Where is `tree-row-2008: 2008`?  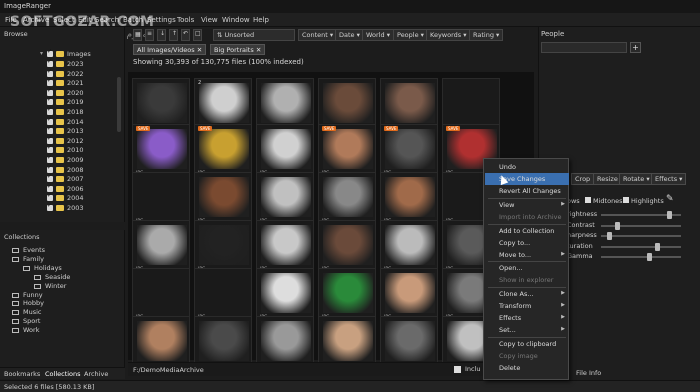
tree-row-2008: 2008 is located at coordinates (62, 169).